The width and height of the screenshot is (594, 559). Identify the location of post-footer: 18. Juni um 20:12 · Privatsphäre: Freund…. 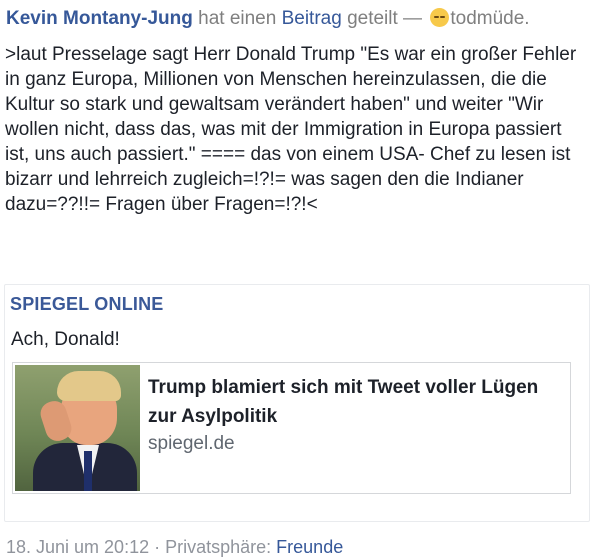
(174, 547).